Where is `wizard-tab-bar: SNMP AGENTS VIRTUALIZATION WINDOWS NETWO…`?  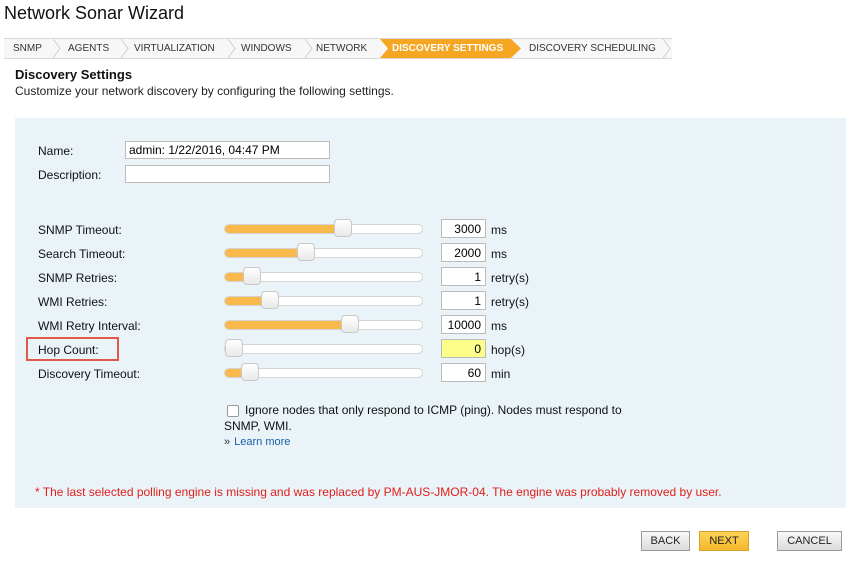
wizard-tab-bar: SNMP AGENTS VIRTUALIZATION WINDOWS NETWO… is located at coordinates (338, 48).